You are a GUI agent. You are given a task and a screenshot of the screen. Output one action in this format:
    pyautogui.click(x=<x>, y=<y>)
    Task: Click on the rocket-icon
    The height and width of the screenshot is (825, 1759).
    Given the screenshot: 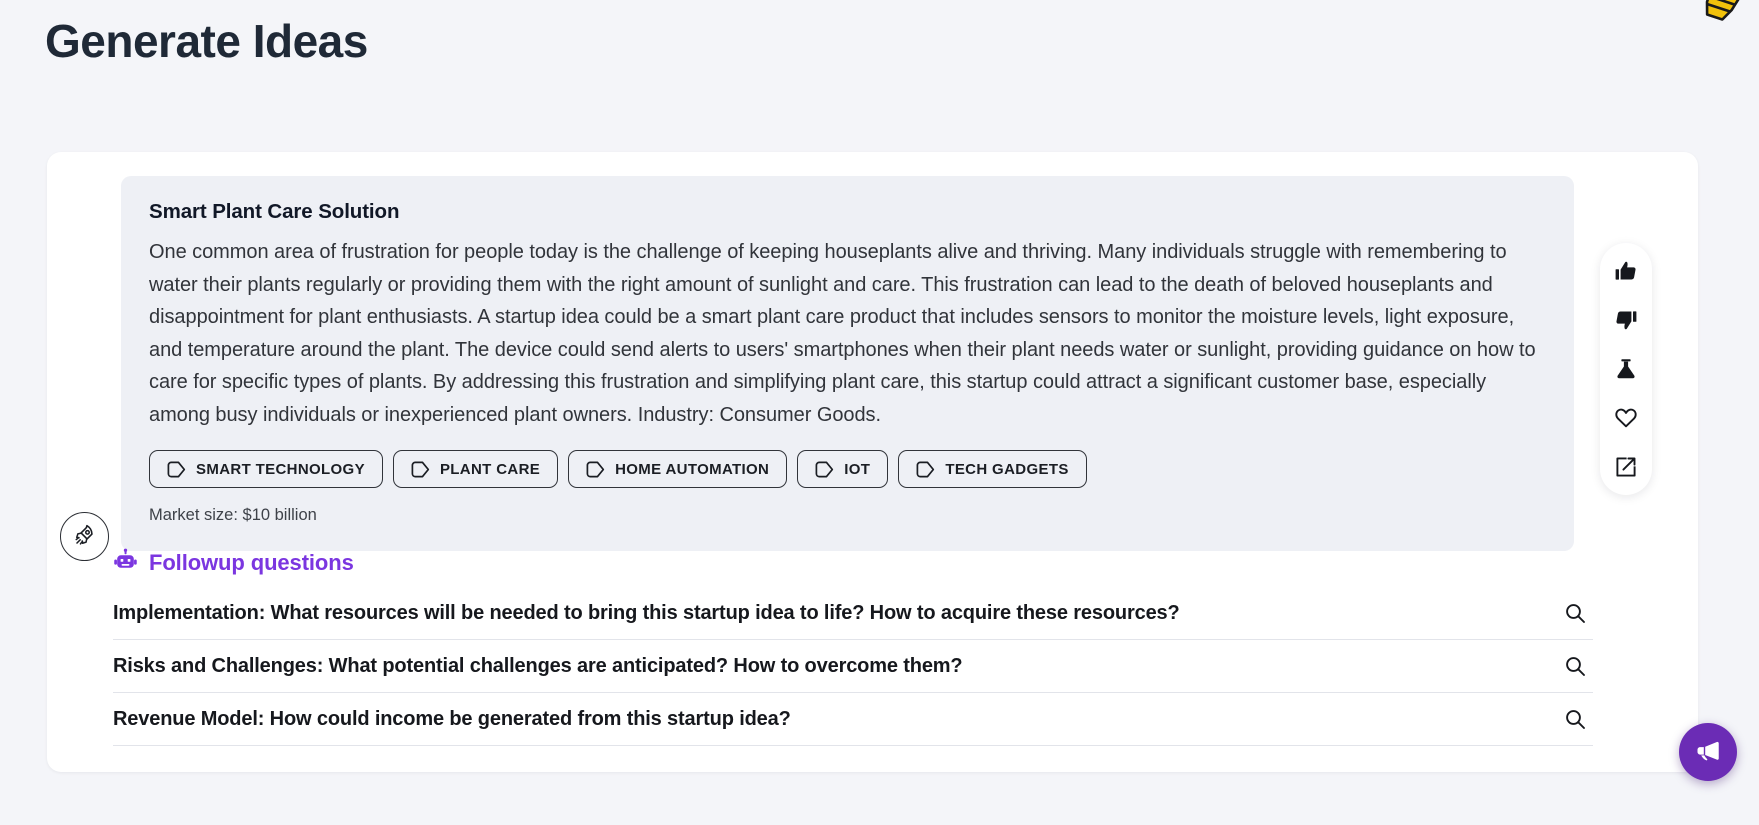 What is the action you would take?
    pyautogui.click(x=85, y=536)
    